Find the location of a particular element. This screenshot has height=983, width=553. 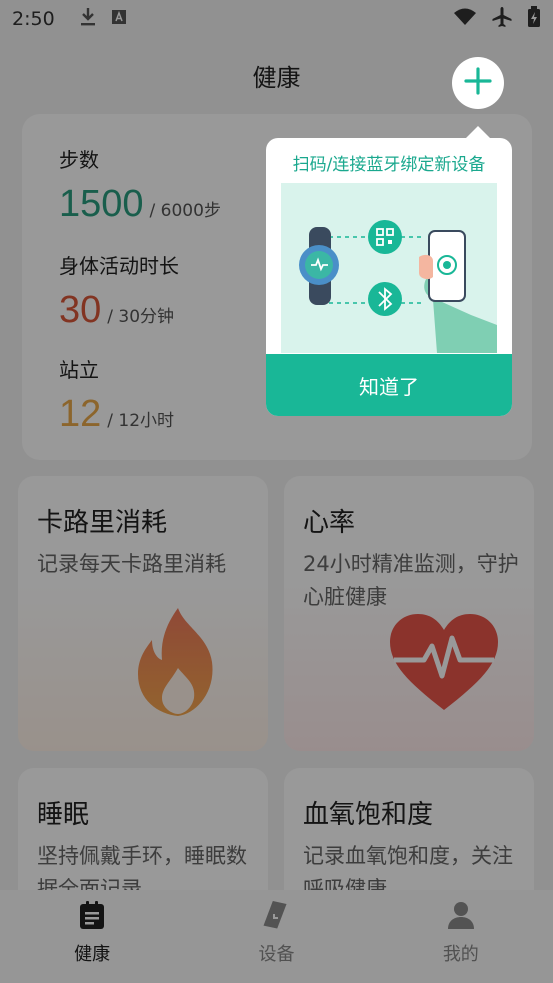

bind-device-guide-popup: 扫码/连接蓝牙绑定新设备 知道了 is located at coordinates (389, 271).